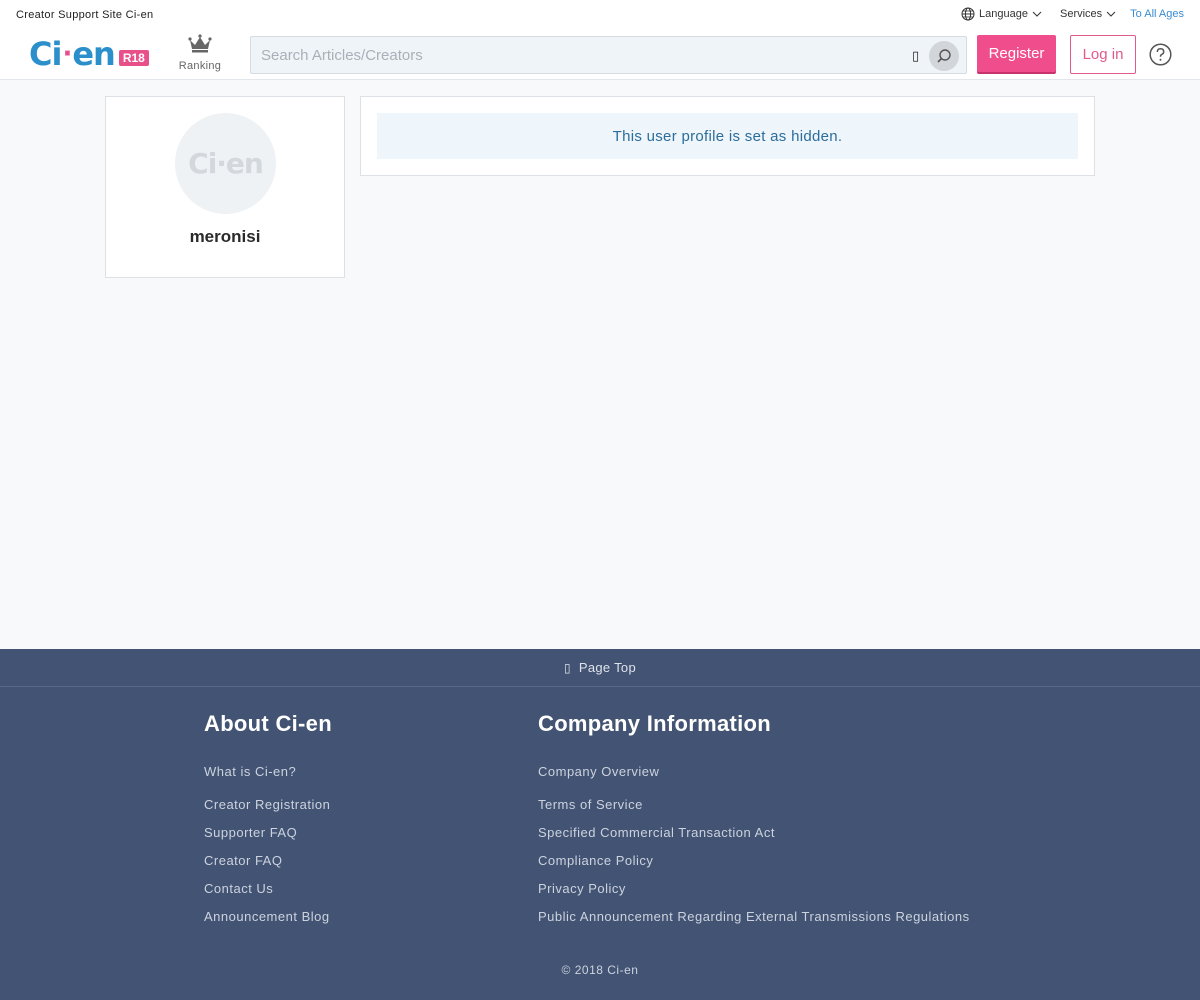 The height and width of the screenshot is (1000, 1200). What do you see at coordinates (754, 772) in the screenshot?
I see `footer-link-company-overview: Company Overview` at bounding box center [754, 772].